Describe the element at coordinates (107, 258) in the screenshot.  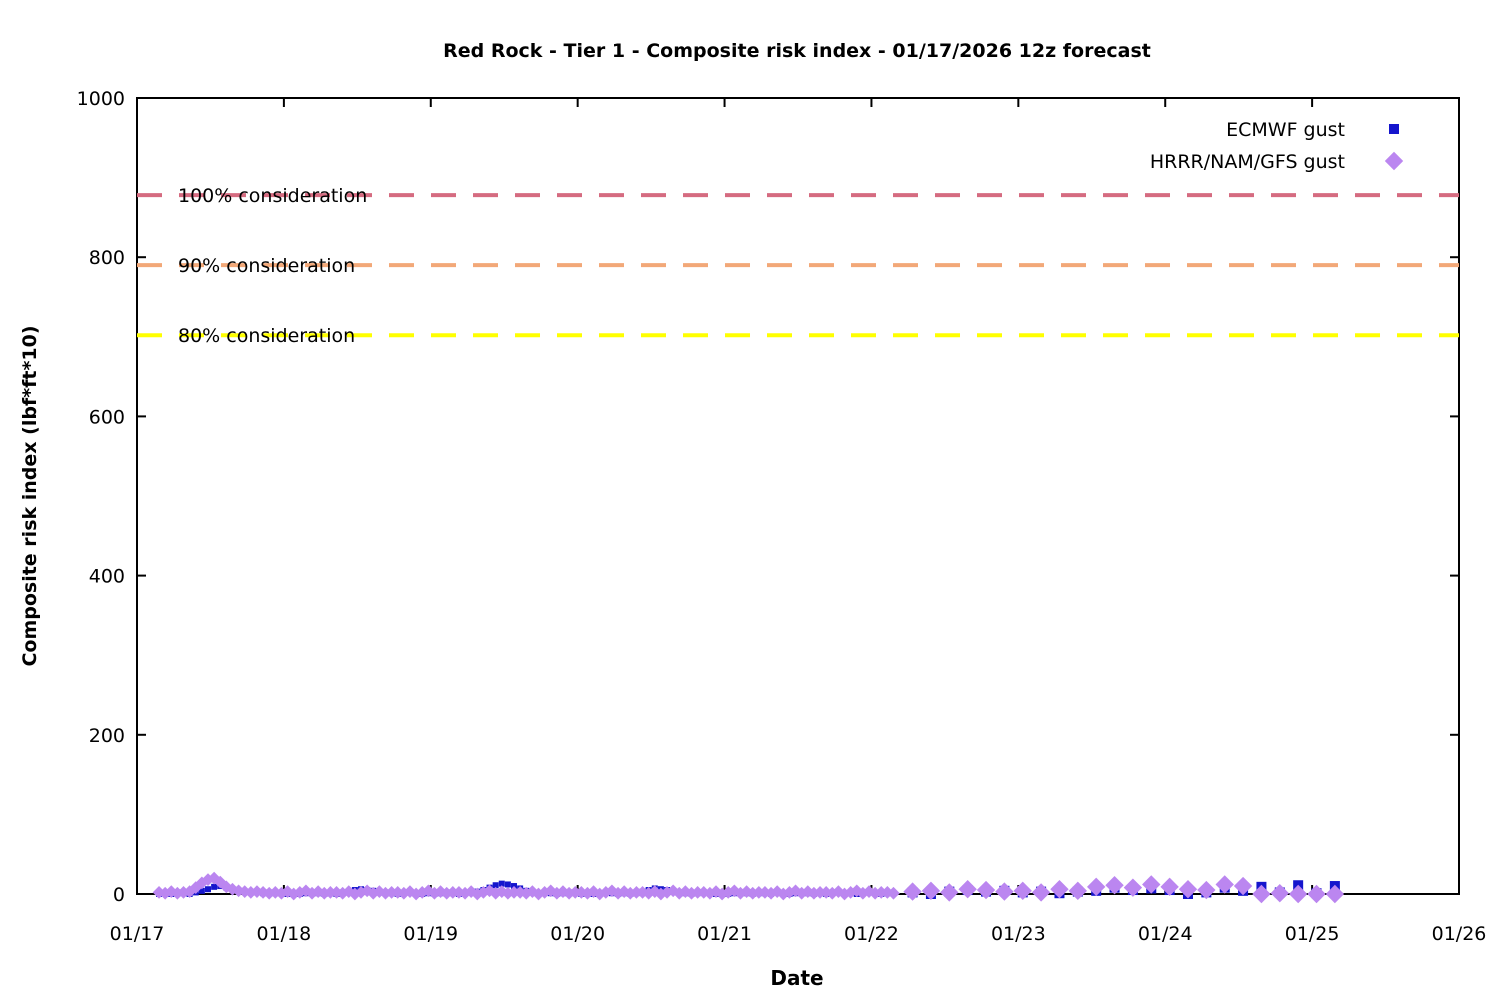
I see `y-tick-label: 800` at that location.